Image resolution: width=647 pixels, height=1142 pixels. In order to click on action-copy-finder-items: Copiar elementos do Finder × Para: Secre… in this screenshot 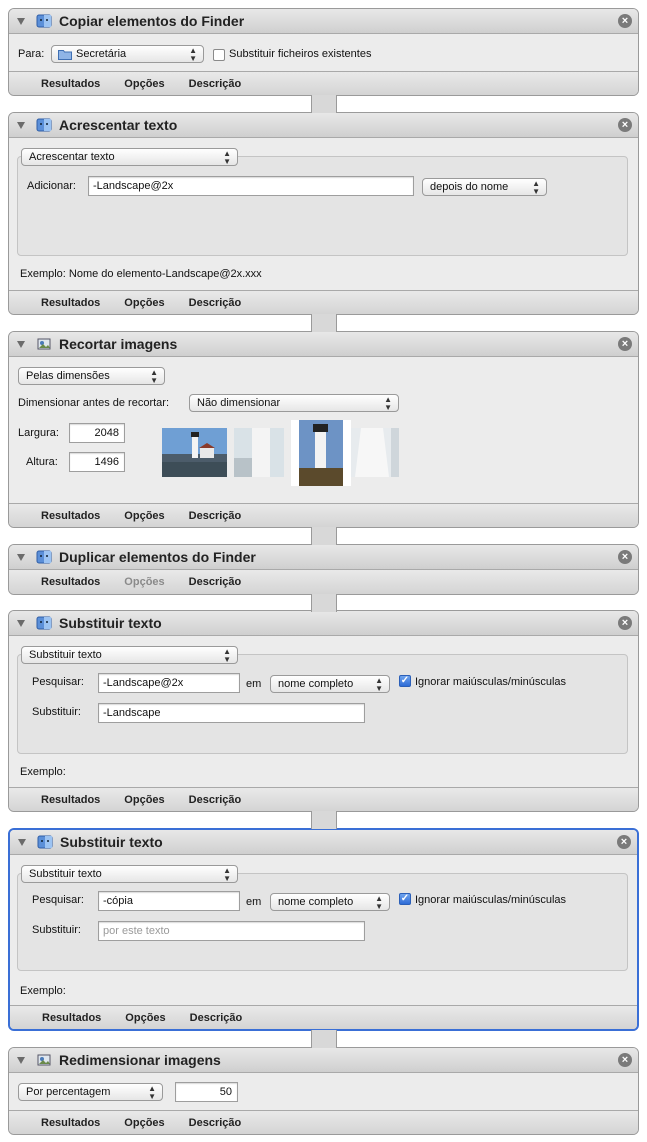, I will do `click(323, 52)`.